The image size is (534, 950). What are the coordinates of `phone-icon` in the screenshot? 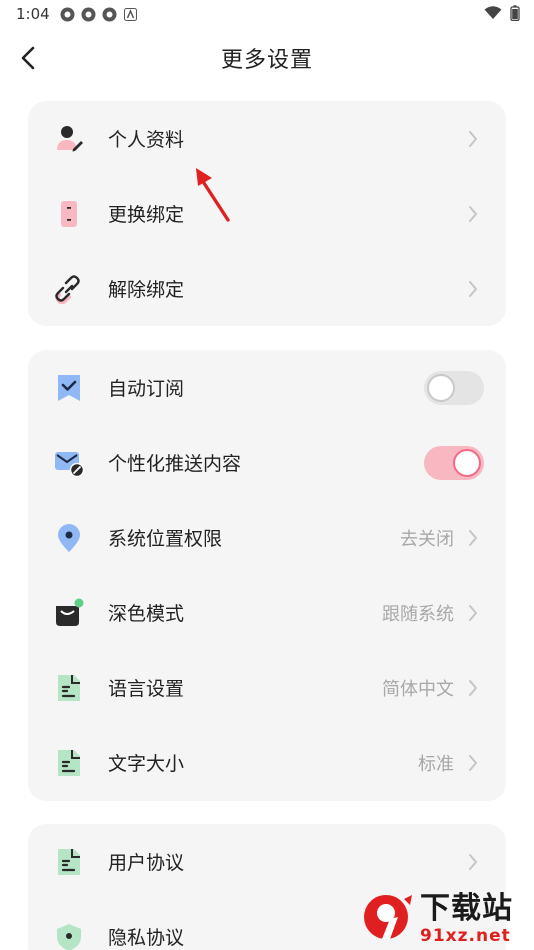 It's located at (69, 214).